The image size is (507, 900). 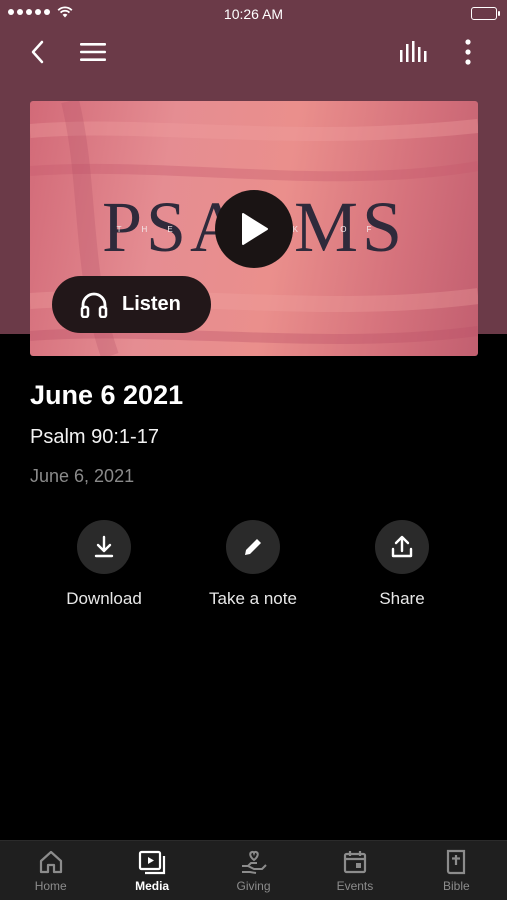 I want to click on hamburger-icon, so click(x=93, y=52).